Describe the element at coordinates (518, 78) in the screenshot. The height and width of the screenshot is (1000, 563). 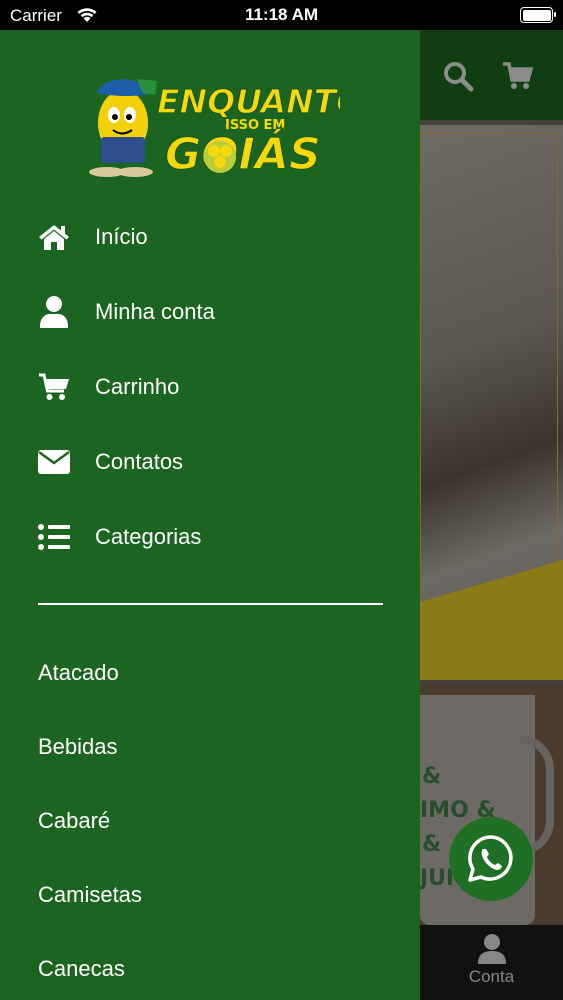
I see `header-cart-icon` at that location.